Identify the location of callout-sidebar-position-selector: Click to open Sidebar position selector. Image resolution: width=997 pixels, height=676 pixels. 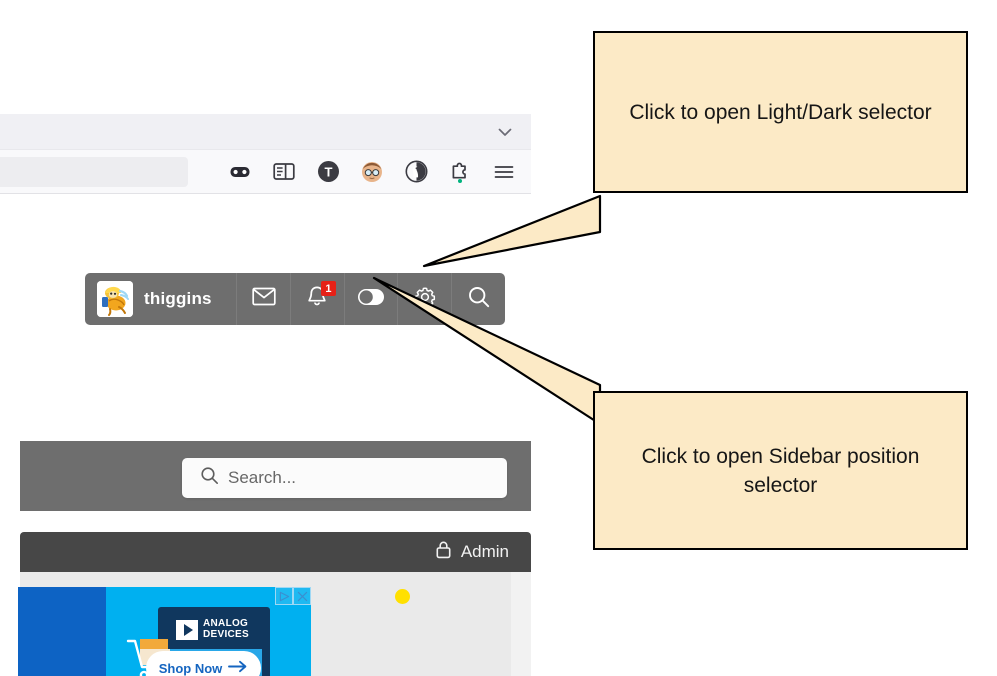
(780, 470).